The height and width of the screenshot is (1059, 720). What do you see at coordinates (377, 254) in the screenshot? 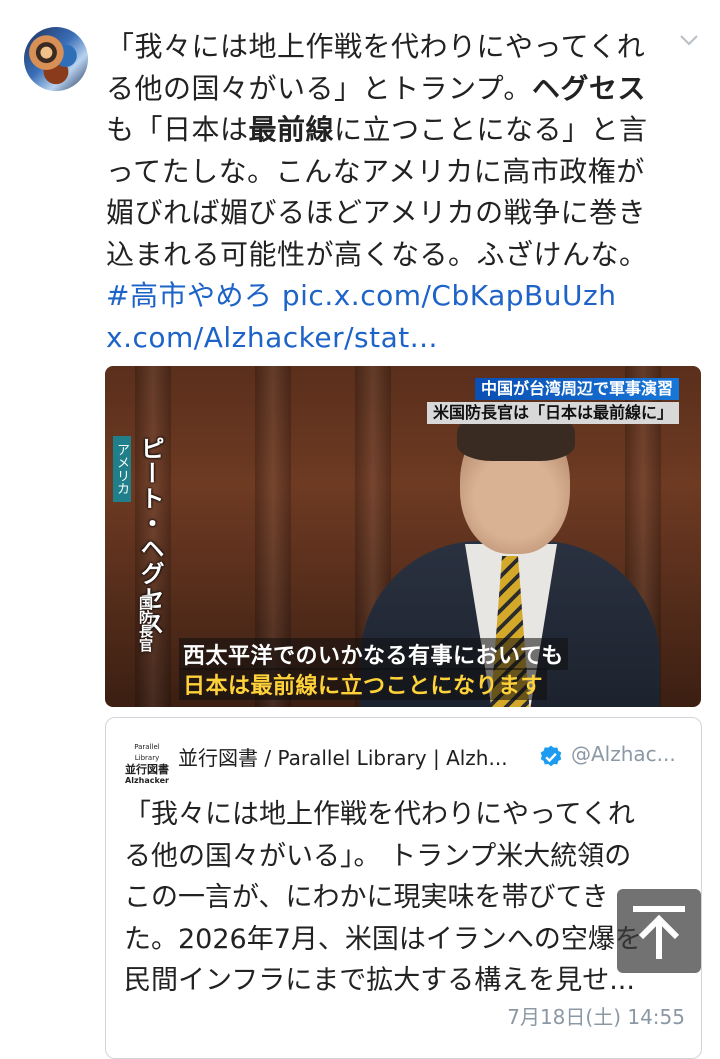
I see `tweet-line: 込まれる可能性が高くなる。ふざけんな。` at bounding box center [377, 254].